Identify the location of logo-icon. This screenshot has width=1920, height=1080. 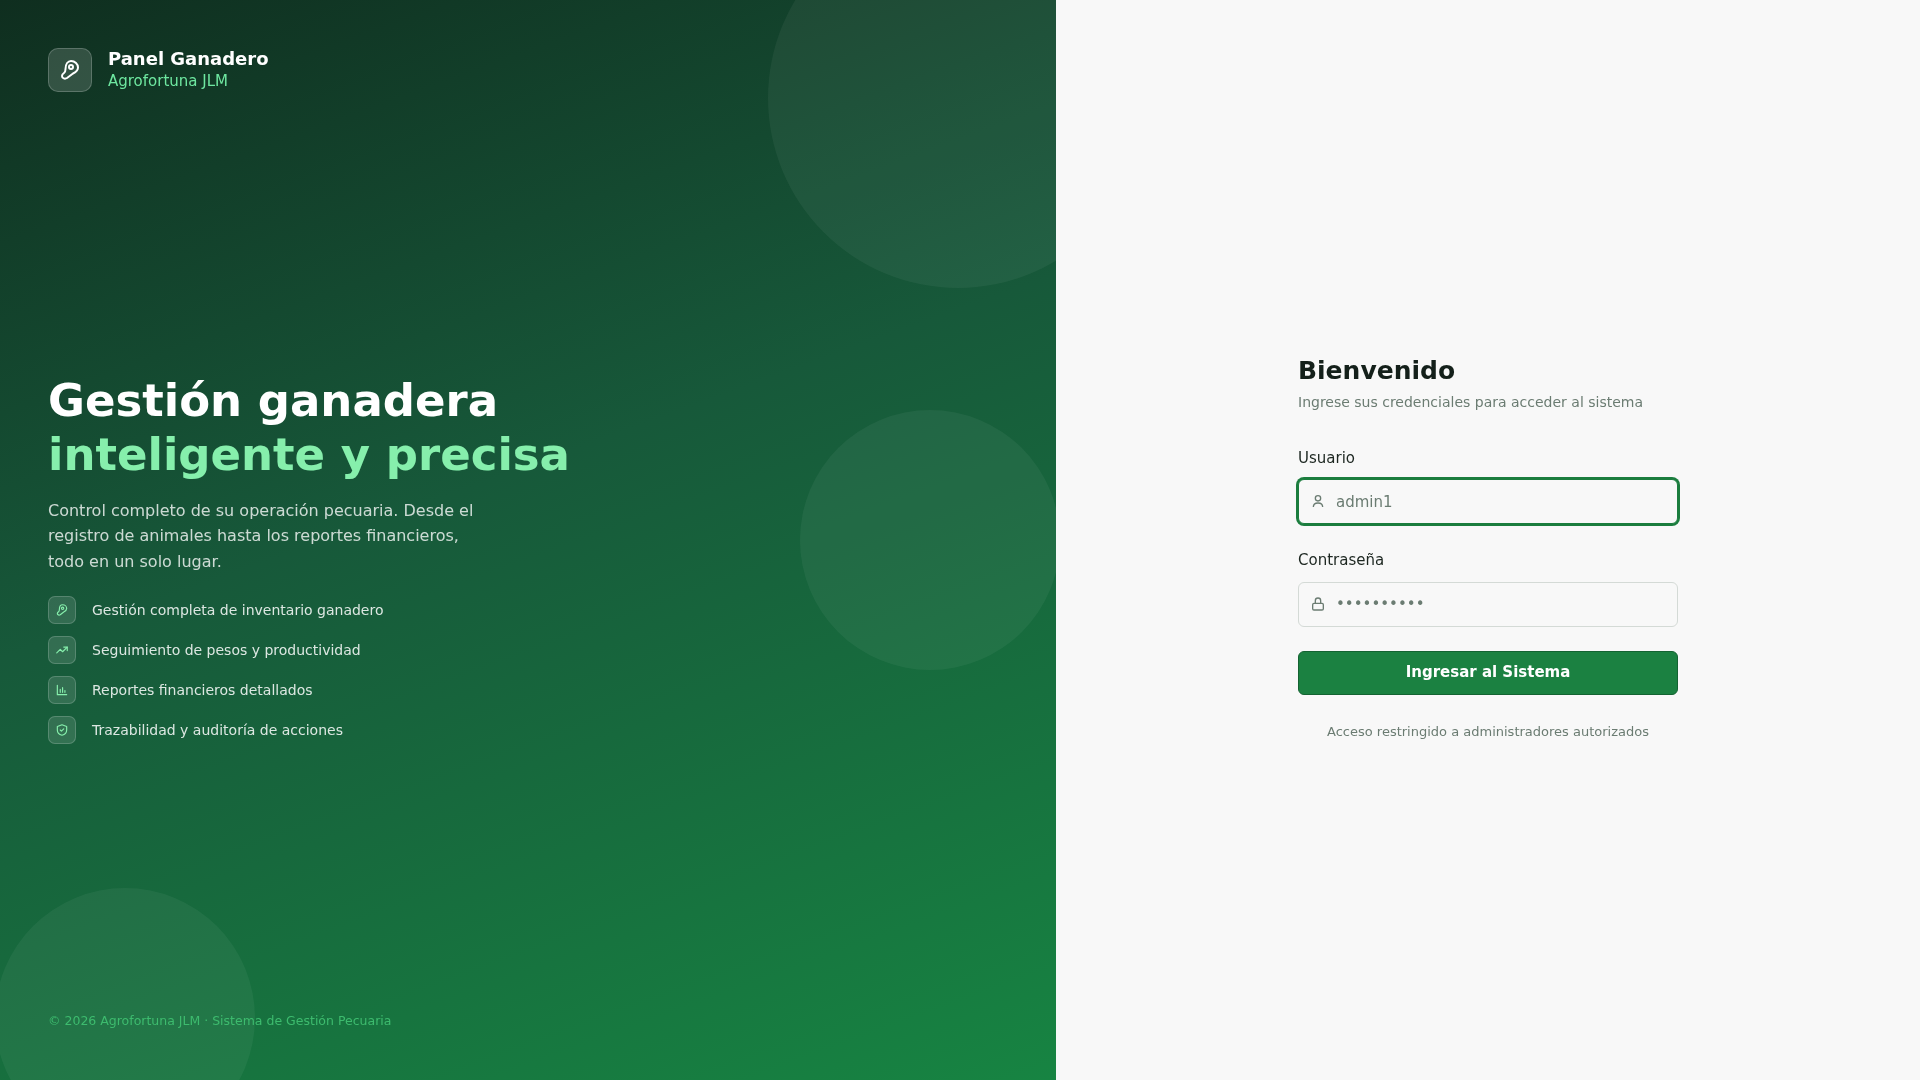
(70, 70).